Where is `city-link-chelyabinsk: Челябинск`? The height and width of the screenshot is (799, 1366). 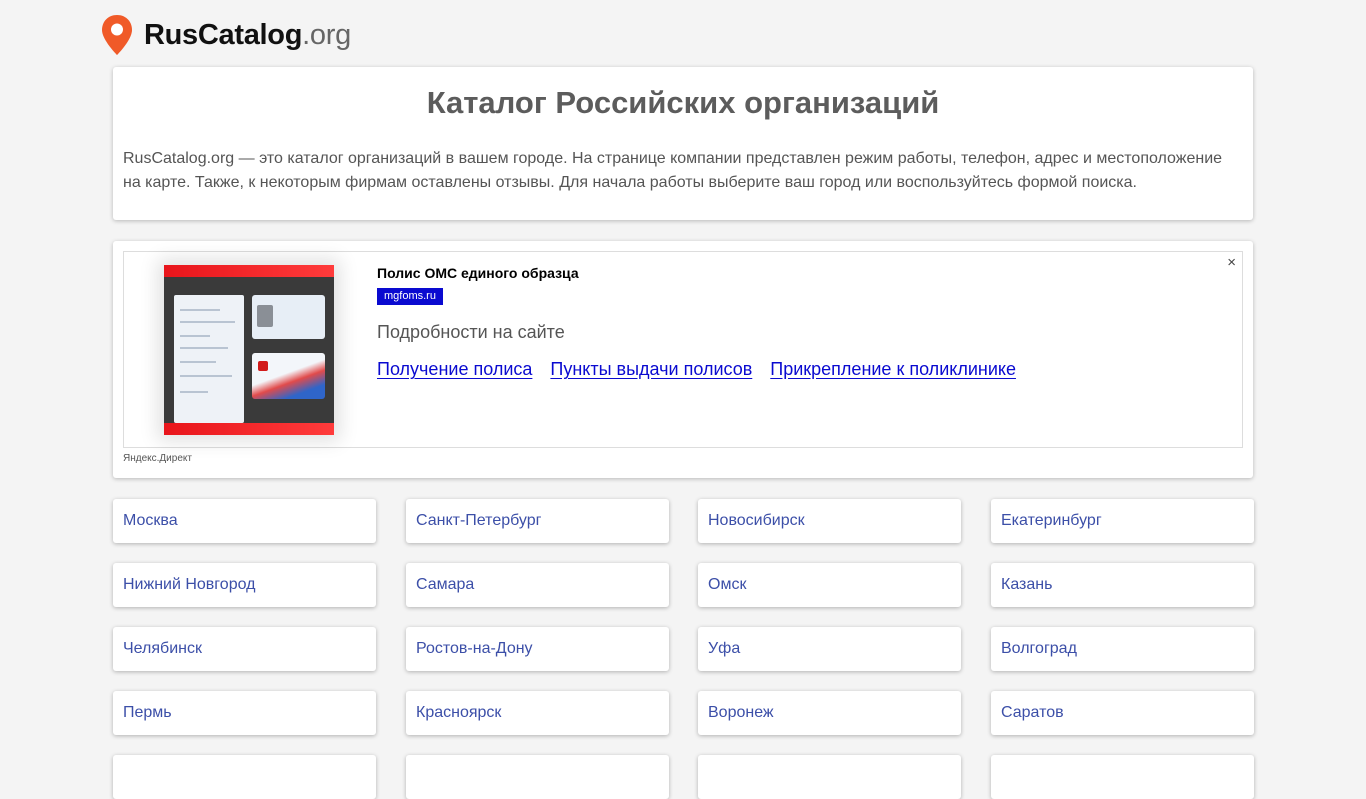
city-link-chelyabinsk: Челябинск is located at coordinates (244, 649).